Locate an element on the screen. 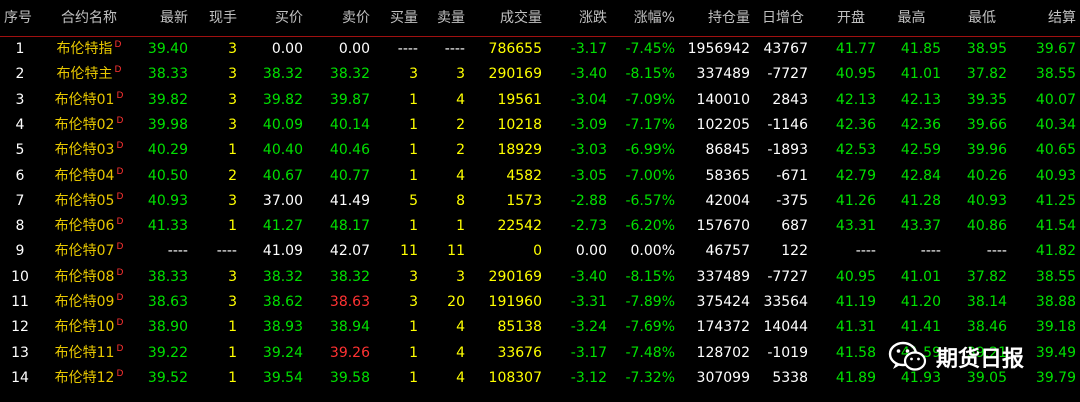  cell-value: 39.87 is located at coordinates (349, 99).